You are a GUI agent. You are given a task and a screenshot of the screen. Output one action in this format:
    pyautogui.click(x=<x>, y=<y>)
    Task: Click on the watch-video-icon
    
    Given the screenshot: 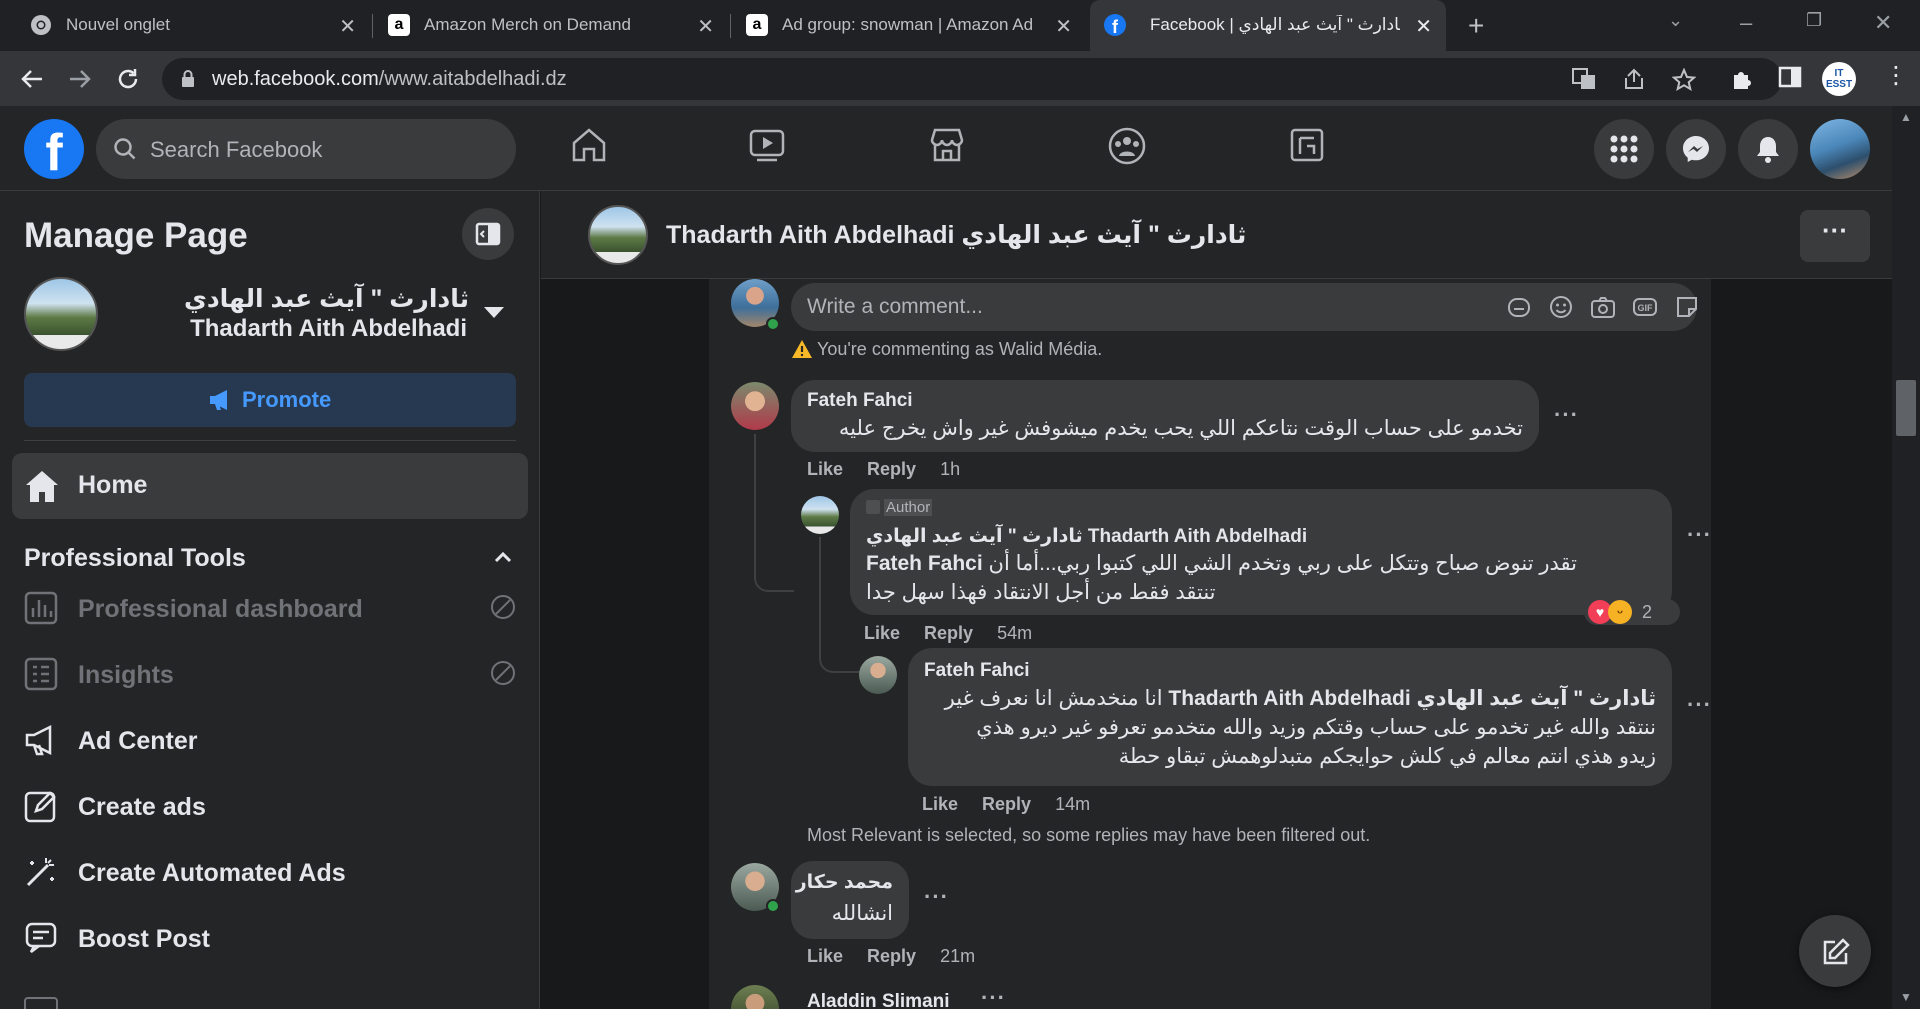 What is the action you would take?
    pyautogui.click(x=767, y=145)
    